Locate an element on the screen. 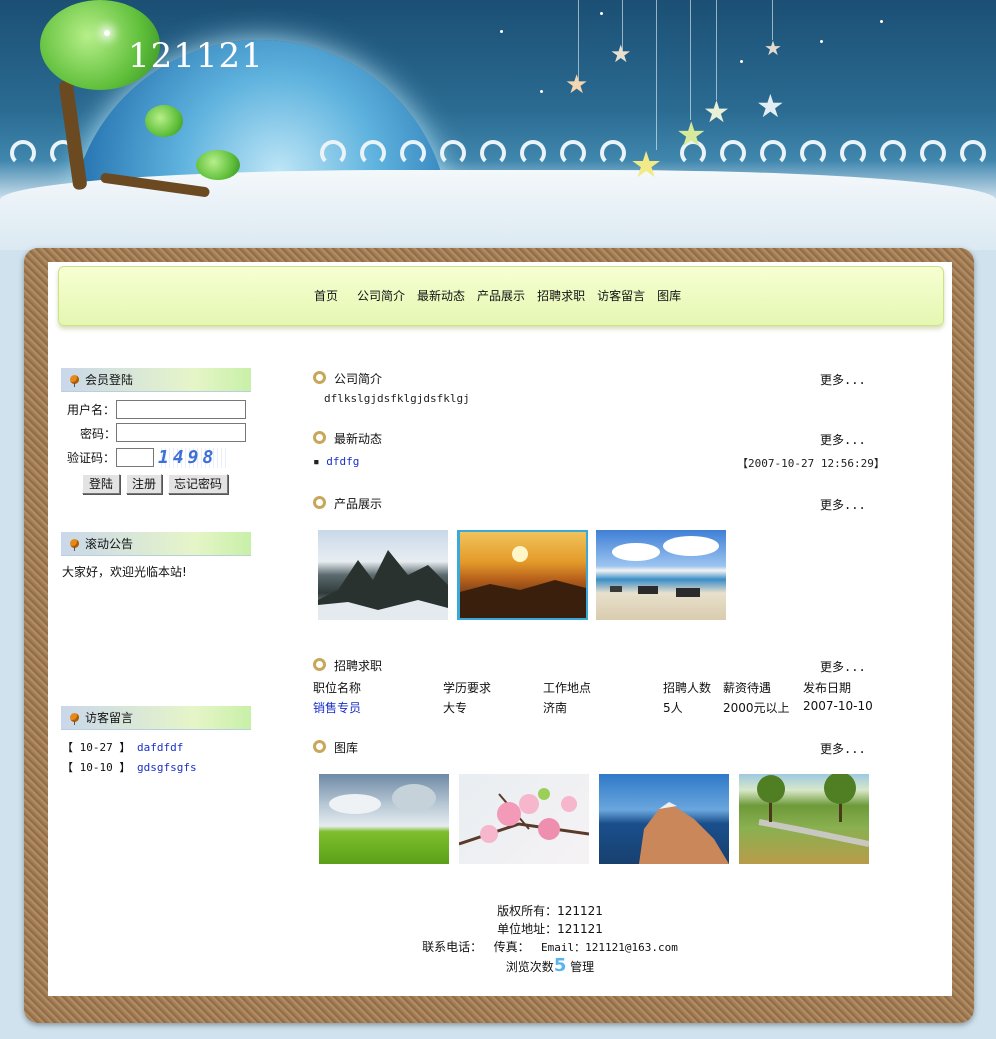 This screenshot has width=996, height=1039. username-label: 用户名： is located at coordinates (91, 410).